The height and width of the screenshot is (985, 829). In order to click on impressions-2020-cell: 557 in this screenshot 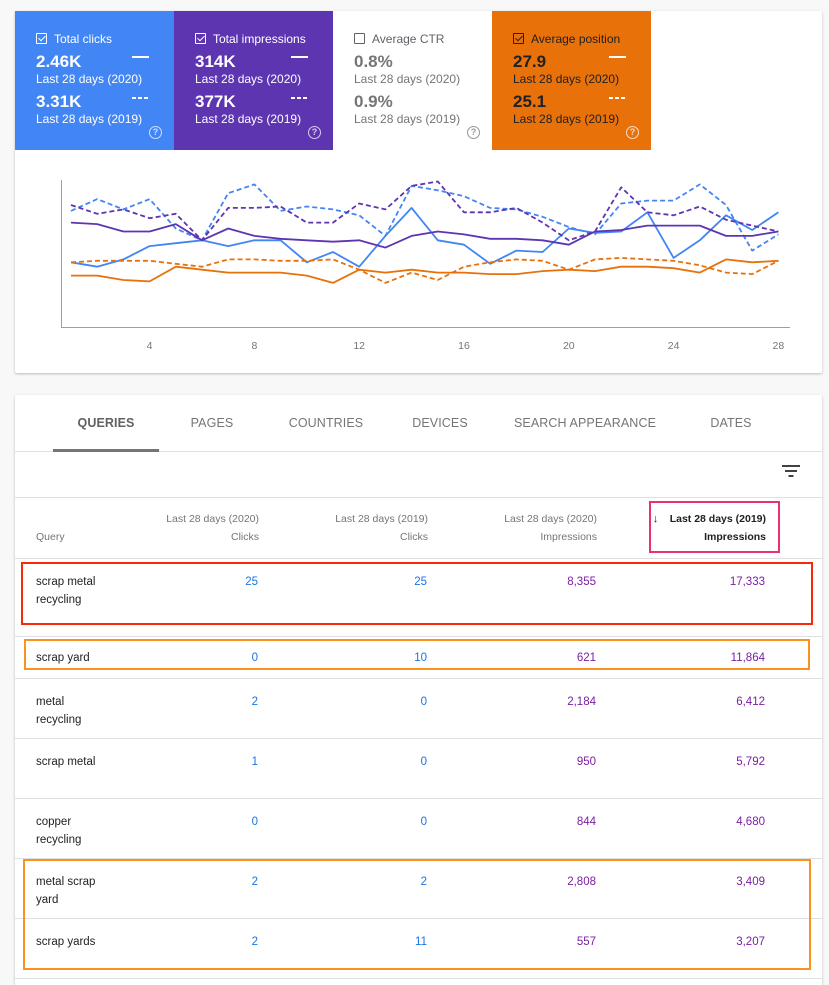, I will do `click(586, 942)`.